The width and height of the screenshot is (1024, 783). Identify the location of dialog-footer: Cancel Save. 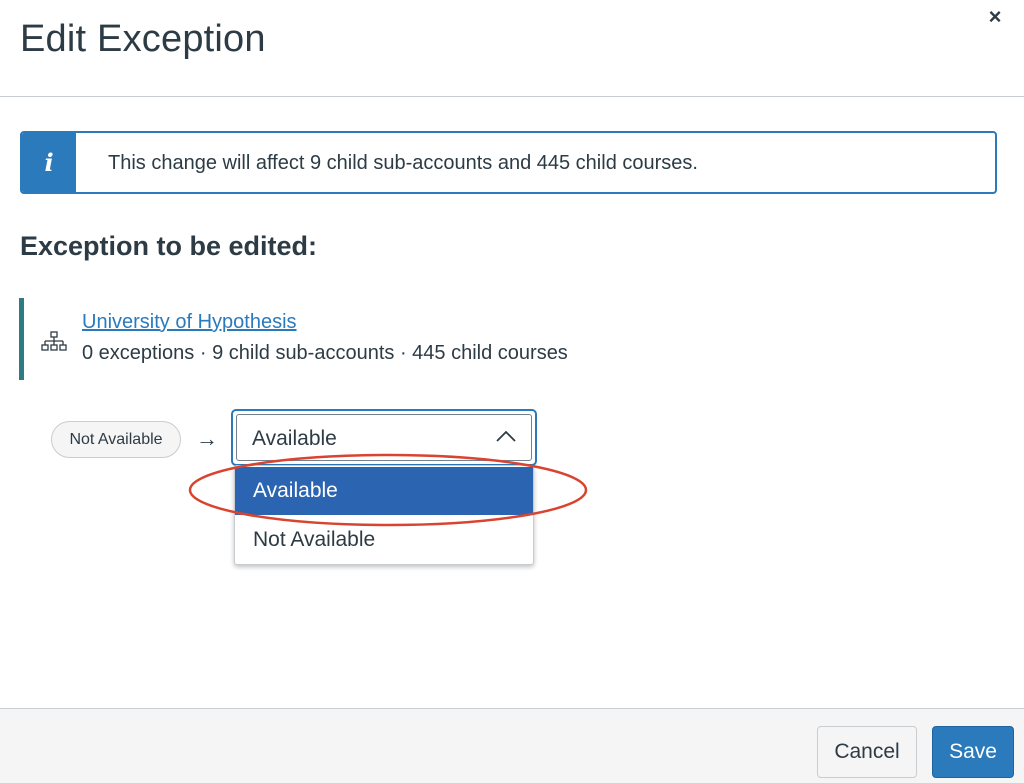
(512, 745).